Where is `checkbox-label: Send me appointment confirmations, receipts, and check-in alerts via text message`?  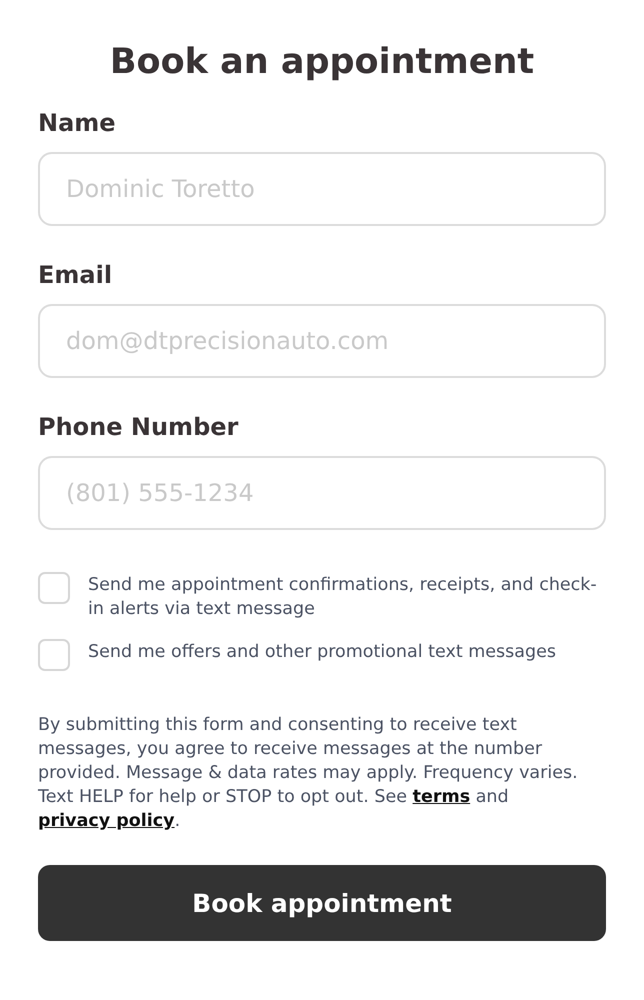
checkbox-label: Send me appointment confirmations, receipts, and check-in alerts via text message is located at coordinates (343, 597).